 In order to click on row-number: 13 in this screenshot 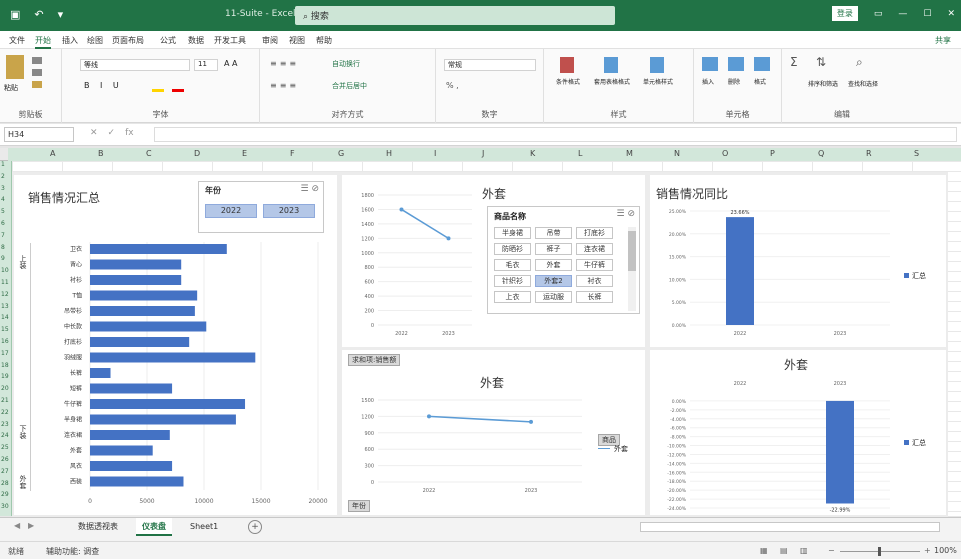, I will do `click(5, 306)`.